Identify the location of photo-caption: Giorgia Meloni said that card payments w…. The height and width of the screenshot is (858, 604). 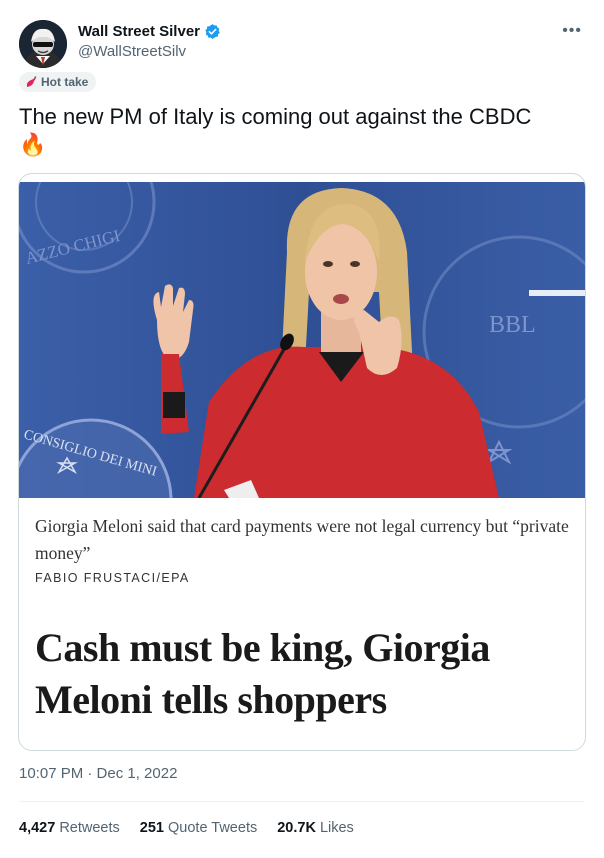
(302, 539).